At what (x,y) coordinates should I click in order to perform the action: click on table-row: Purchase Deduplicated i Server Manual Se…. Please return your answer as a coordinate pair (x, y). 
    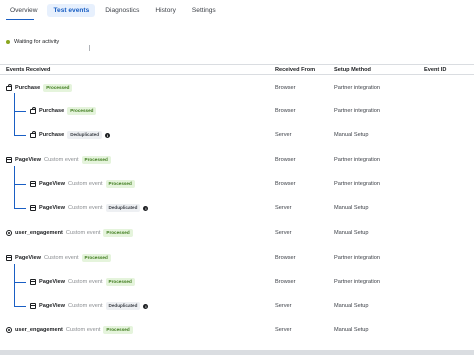
    Looking at the image, I should click on (237, 135).